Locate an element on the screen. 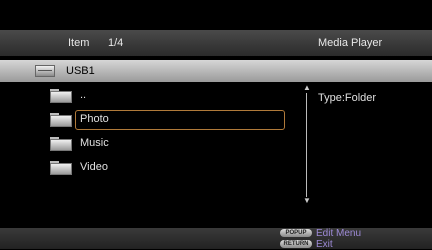 The image size is (432, 250). scroll-track is located at coordinates (306, 145).